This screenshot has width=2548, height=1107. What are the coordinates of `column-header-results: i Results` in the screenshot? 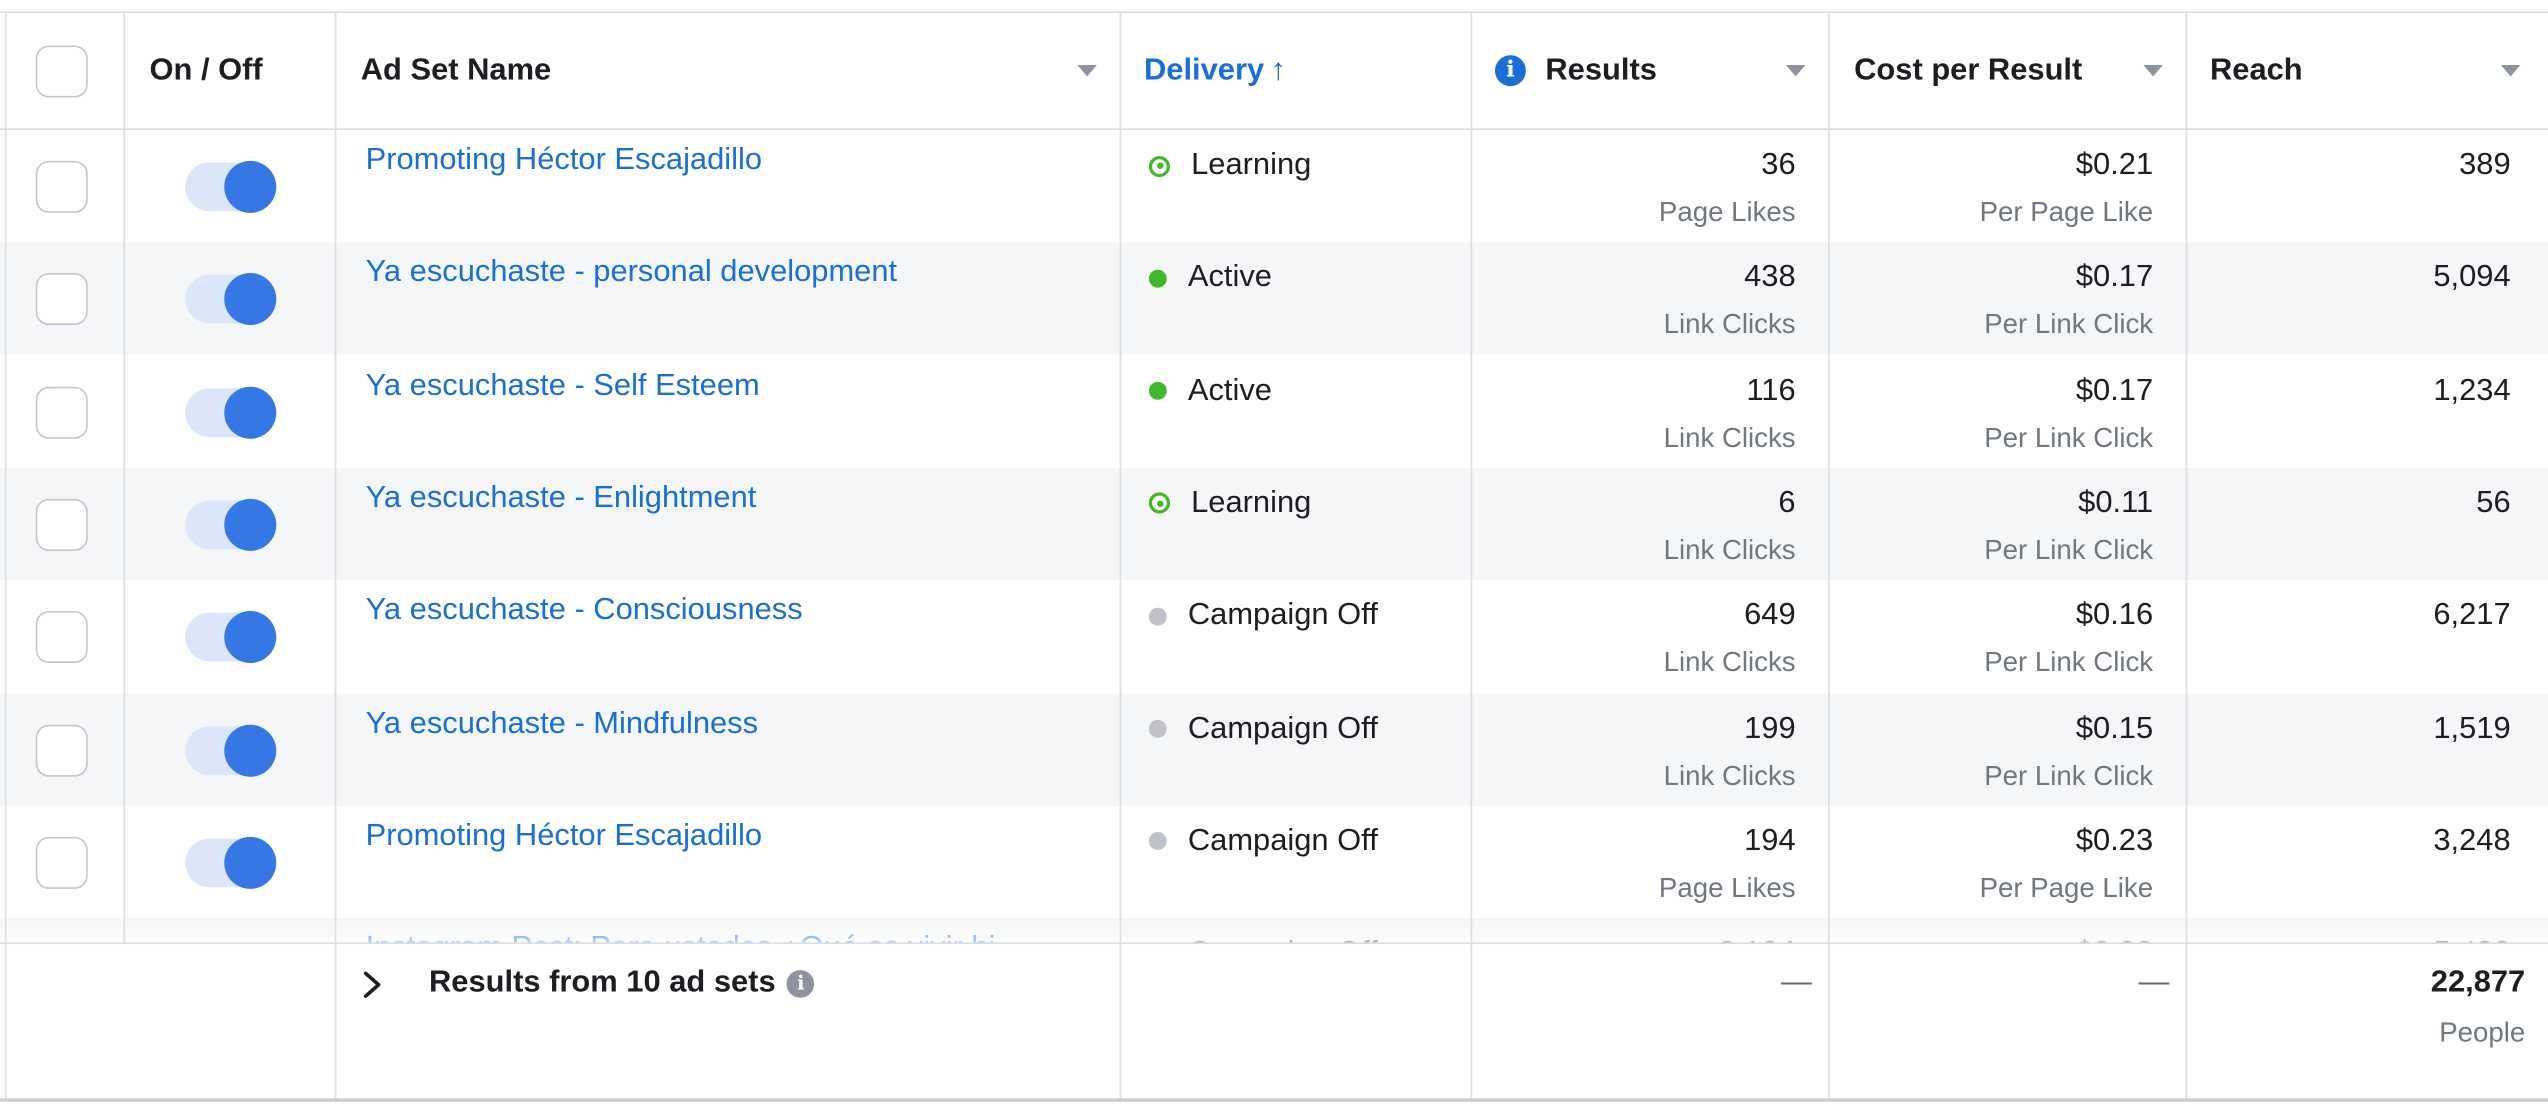 It's located at (1576, 70).